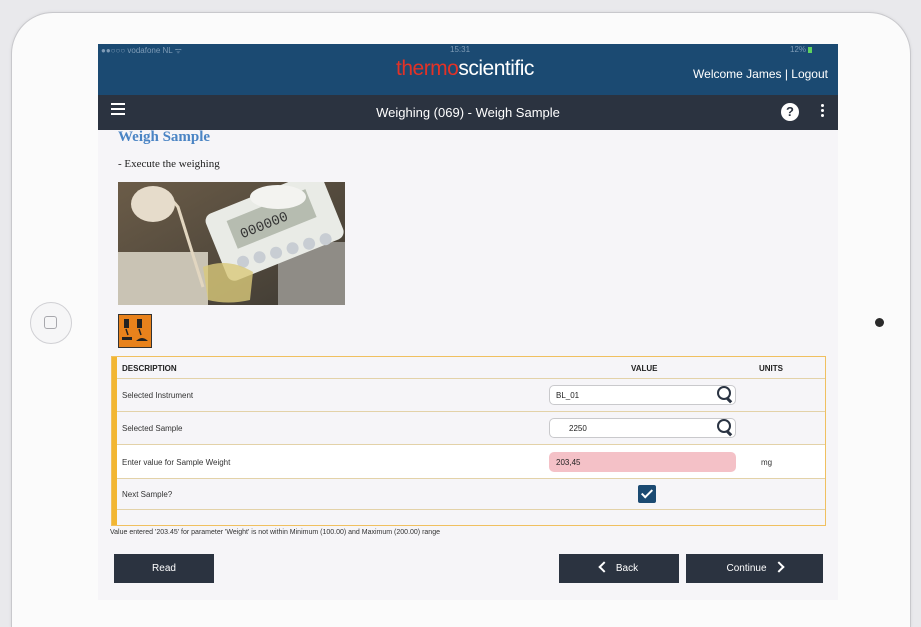 This screenshot has height=627, width=921. Describe the element at coordinates (147, 494) in the screenshot. I see `row-label: Next Sample?` at that location.